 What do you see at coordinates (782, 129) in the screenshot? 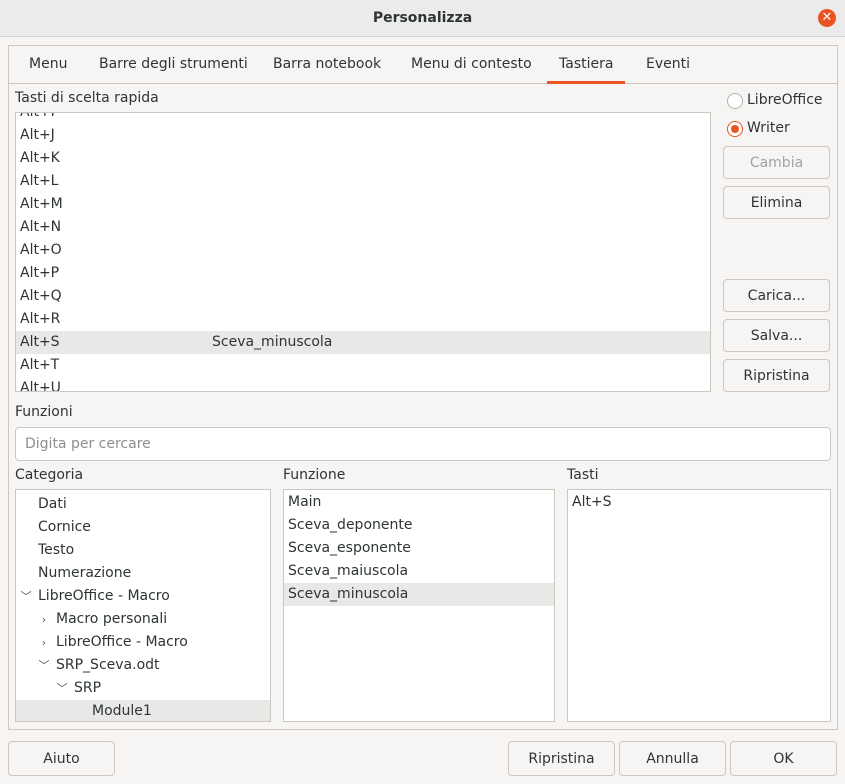
I see `scope-radio-writer: Writer` at bounding box center [782, 129].